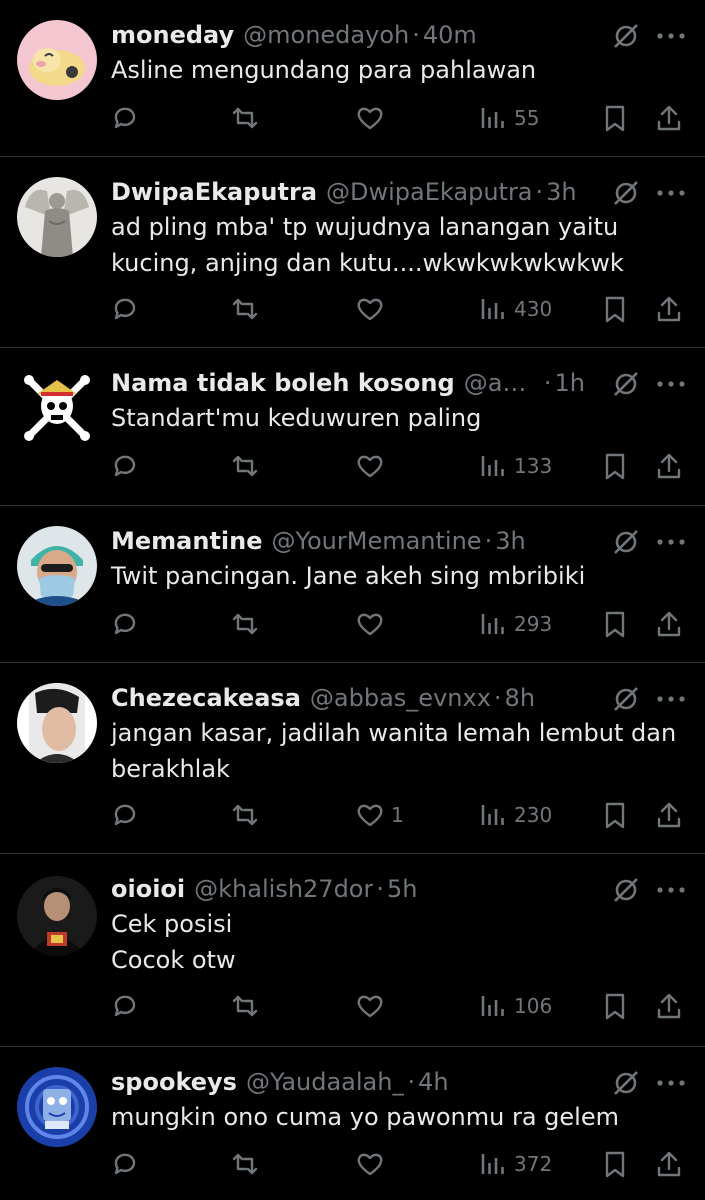 This screenshot has height=1200, width=705. What do you see at coordinates (520, 698) in the screenshot?
I see `timestamp: 8h` at bounding box center [520, 698].